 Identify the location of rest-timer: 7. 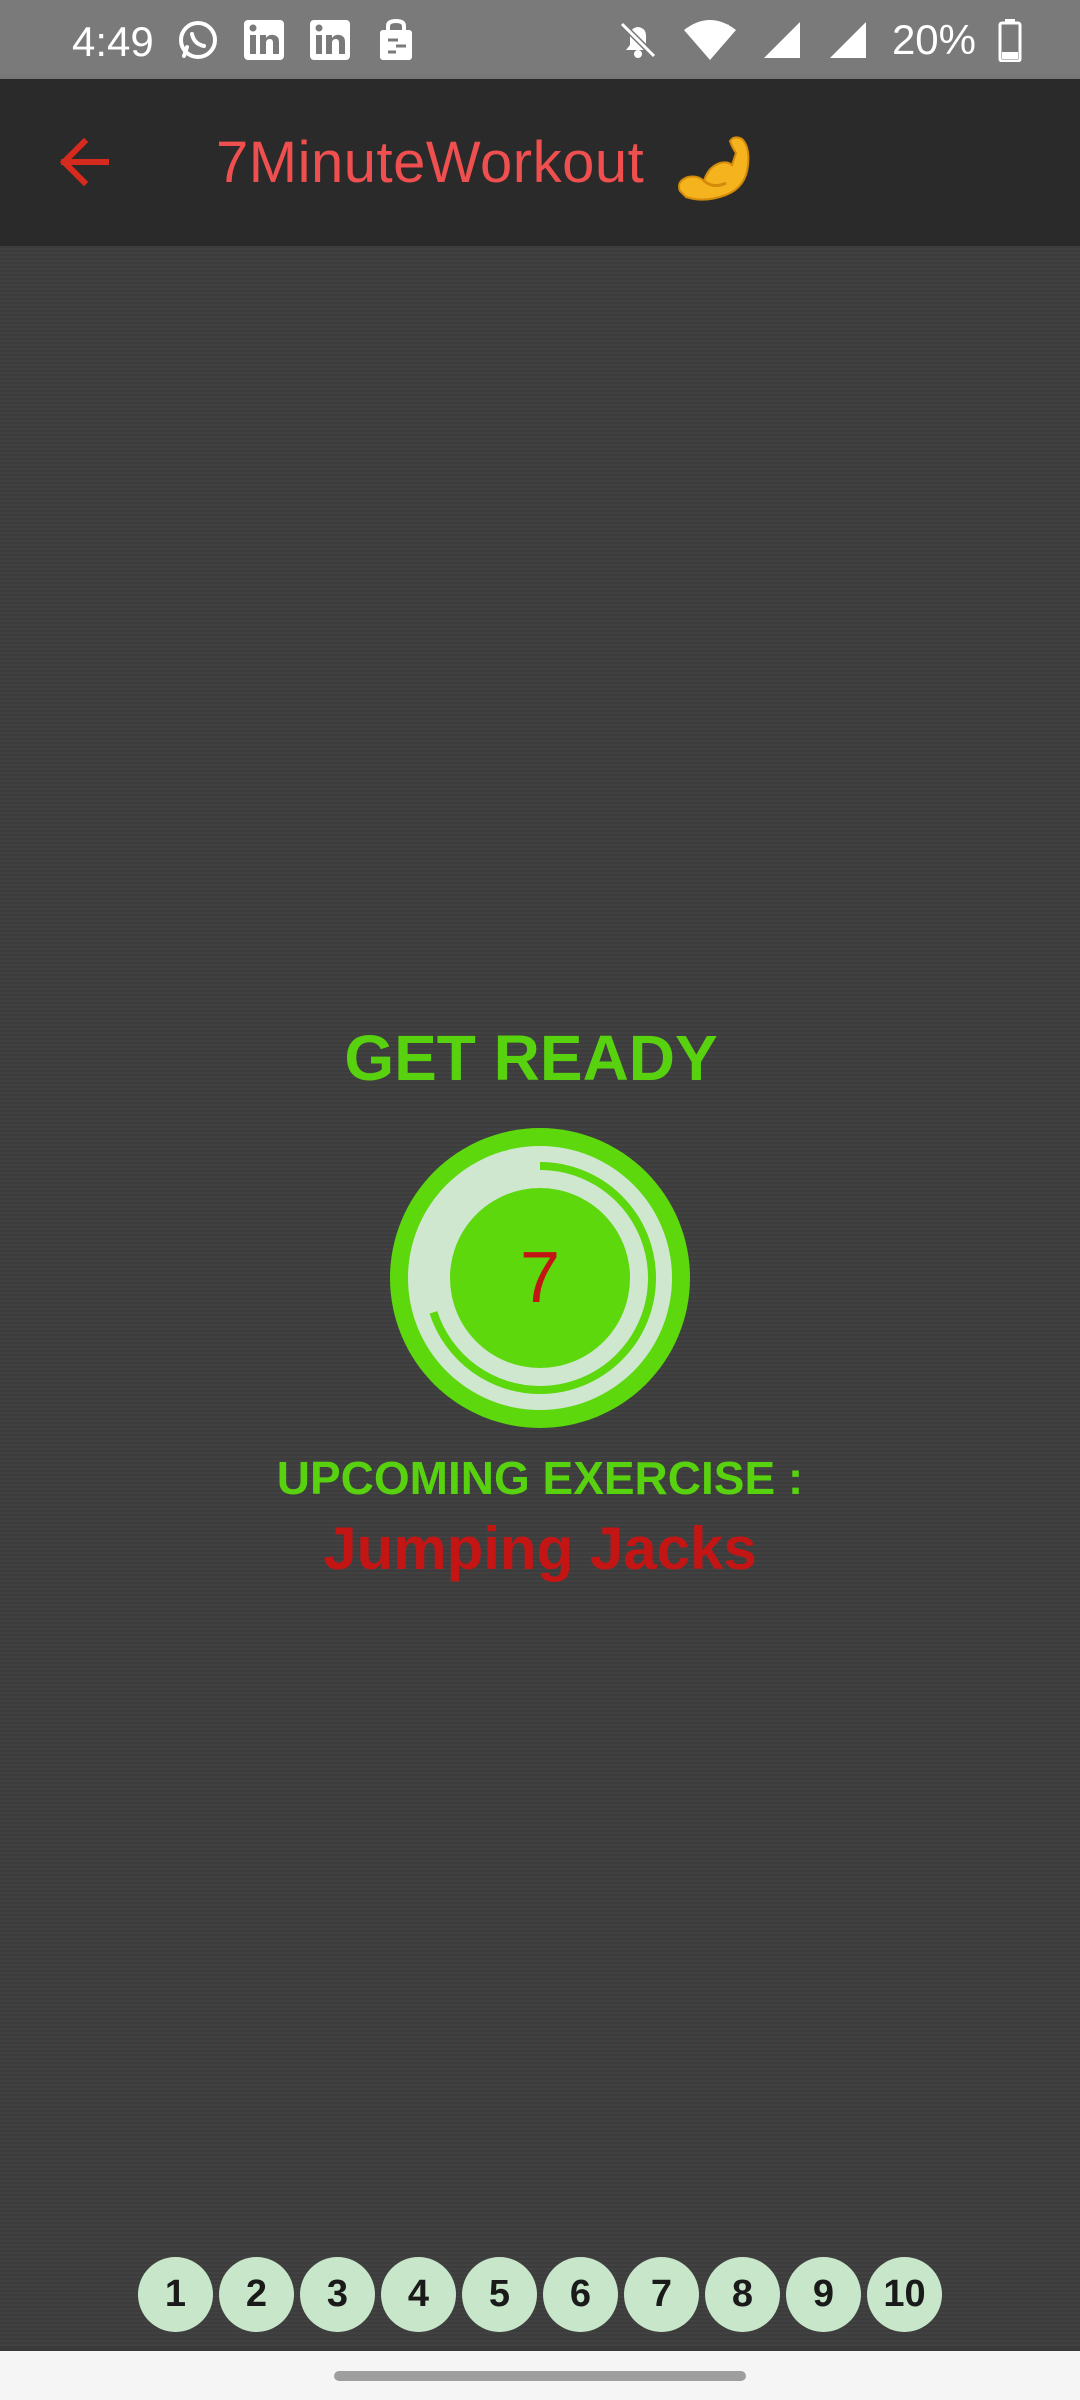
(540, 1278).